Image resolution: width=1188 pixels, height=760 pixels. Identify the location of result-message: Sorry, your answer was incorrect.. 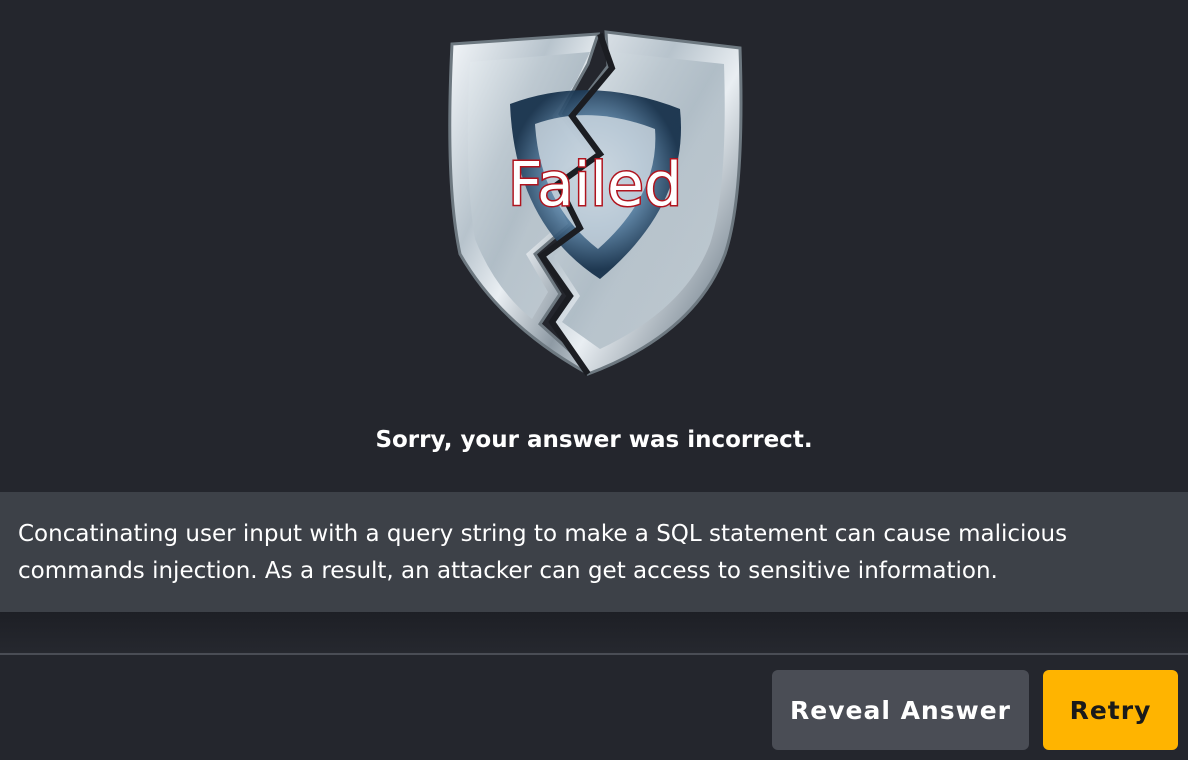
(594, 440).